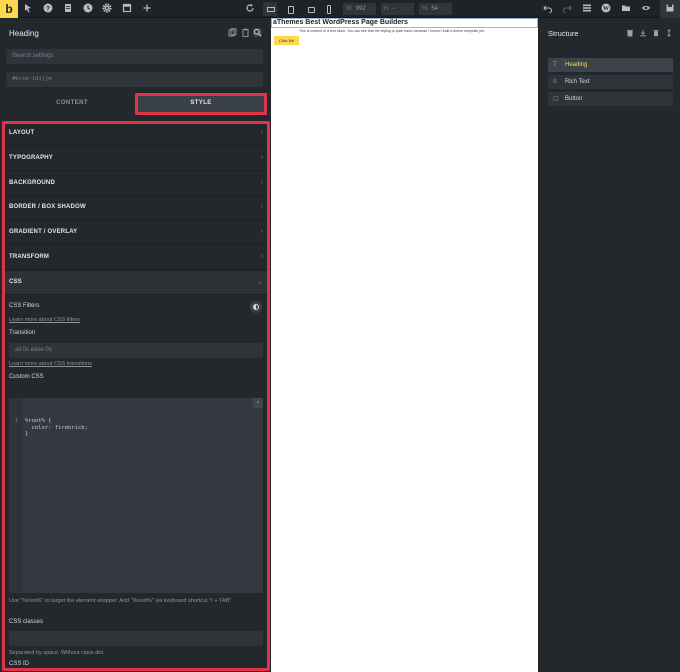  I want to click on paste-icon, so click(245, 32).